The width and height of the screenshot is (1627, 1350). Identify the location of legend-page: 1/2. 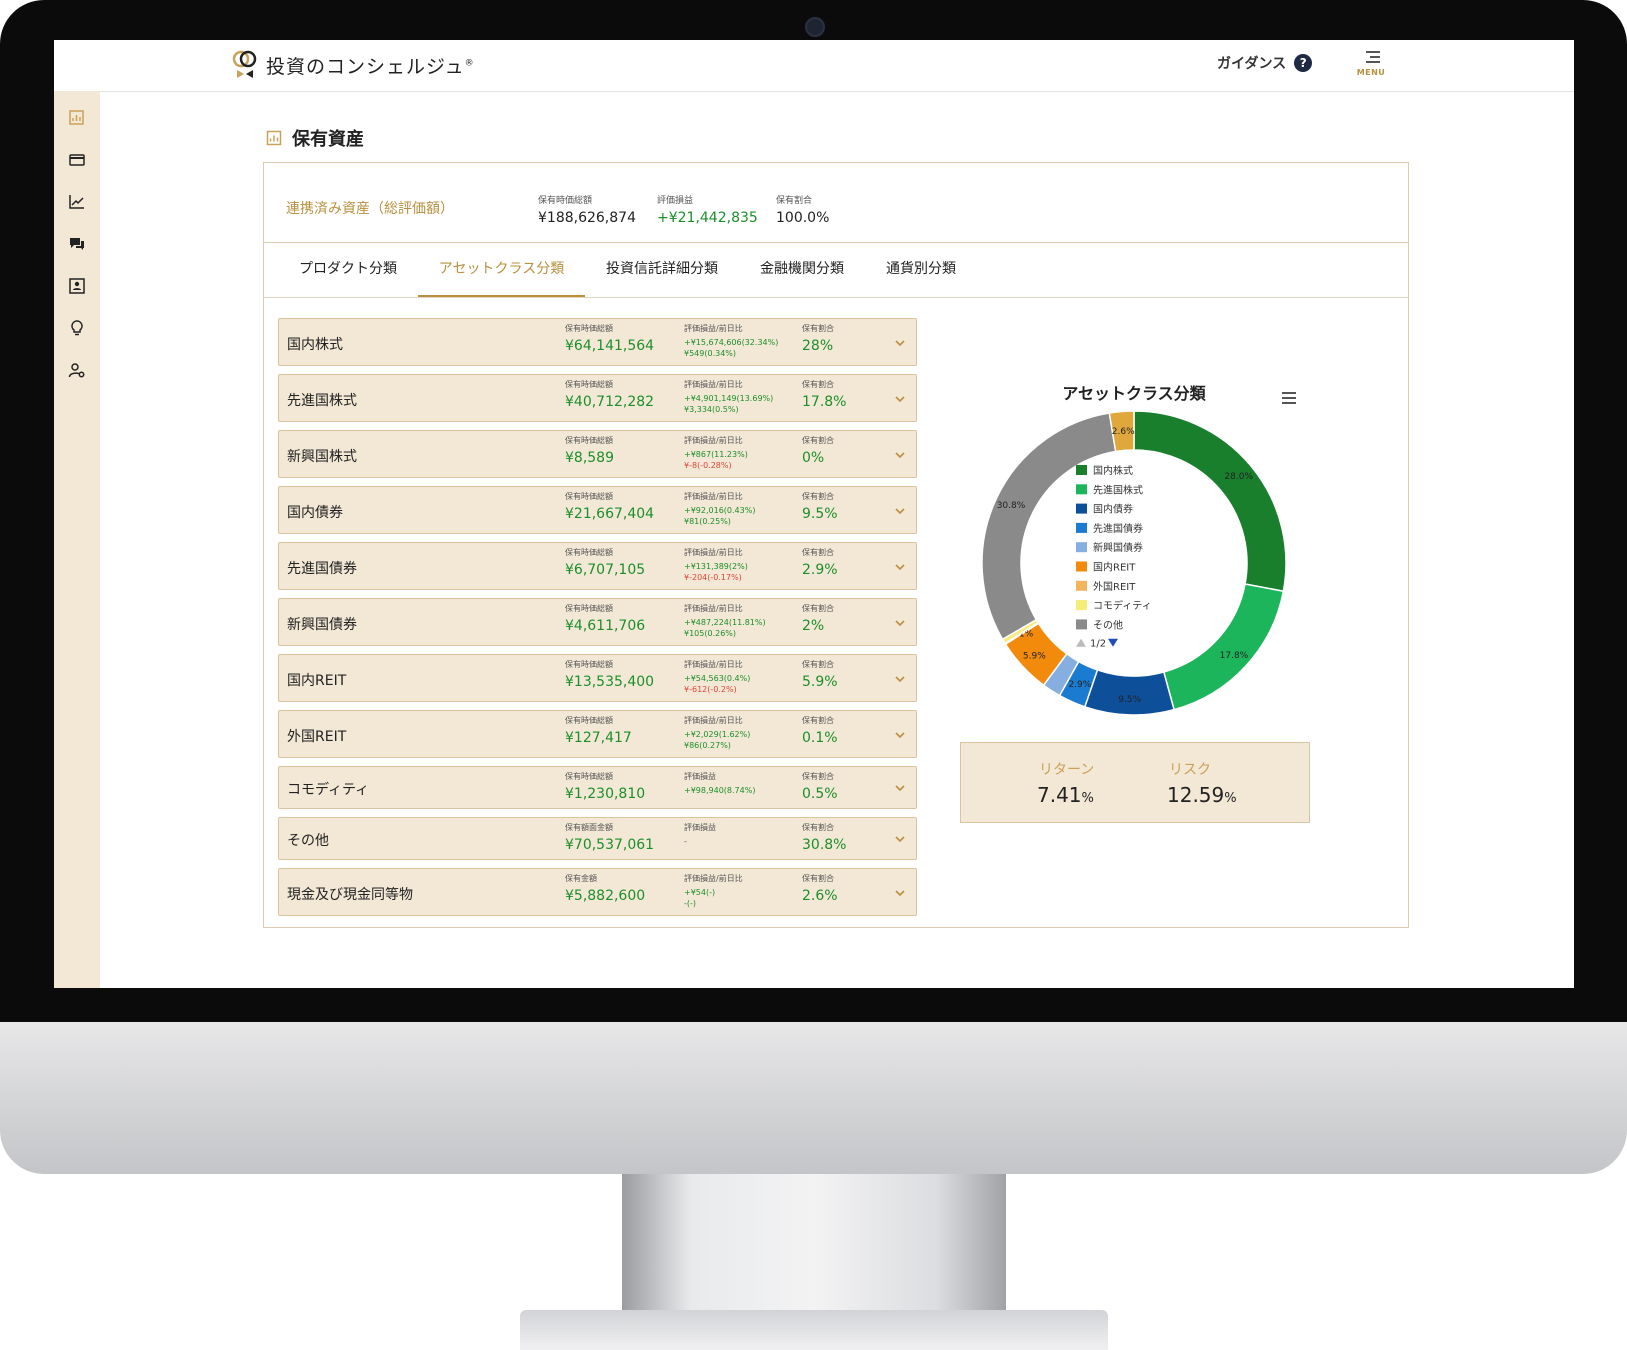
(1098, 644).